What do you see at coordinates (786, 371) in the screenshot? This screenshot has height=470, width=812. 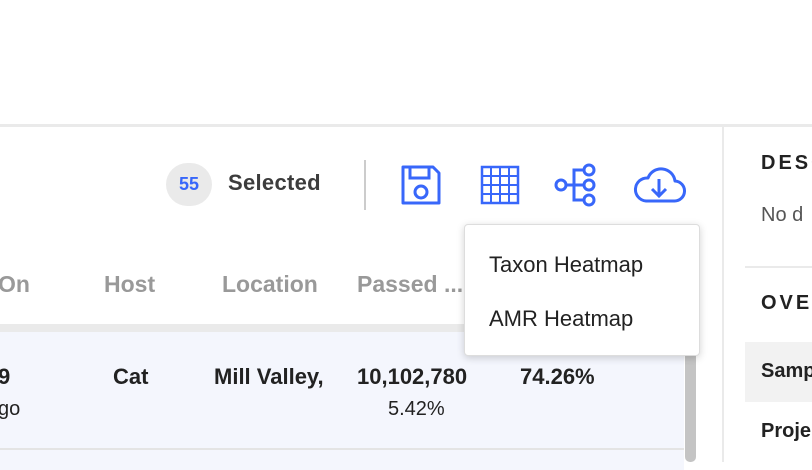 I see `overview-row-sample-label: Samp` at bounding box center [786, 371].